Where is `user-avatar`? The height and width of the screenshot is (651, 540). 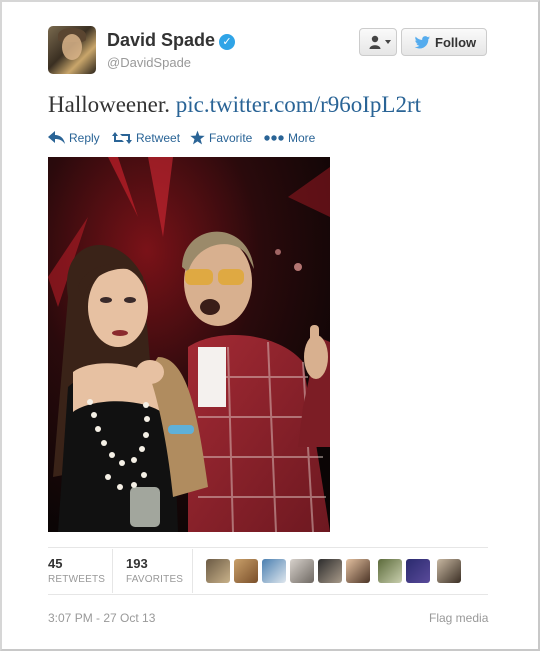
user-avatar is located at coordinates (72, 50).